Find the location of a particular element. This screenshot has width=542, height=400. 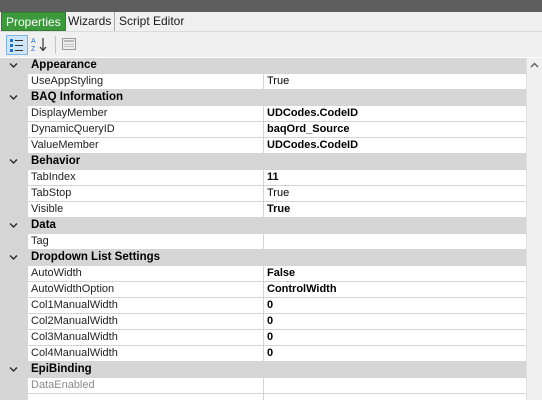

vertical-scrollbar is located at coordinates (534, 229).